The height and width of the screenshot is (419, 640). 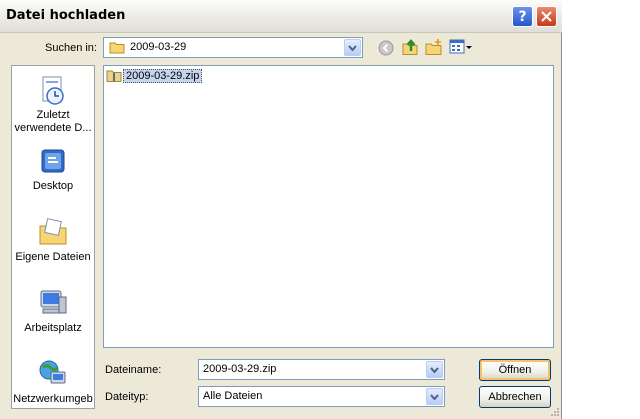 I want to click on file-name: 2009-03-29.zip, so click(x=163, y=76).